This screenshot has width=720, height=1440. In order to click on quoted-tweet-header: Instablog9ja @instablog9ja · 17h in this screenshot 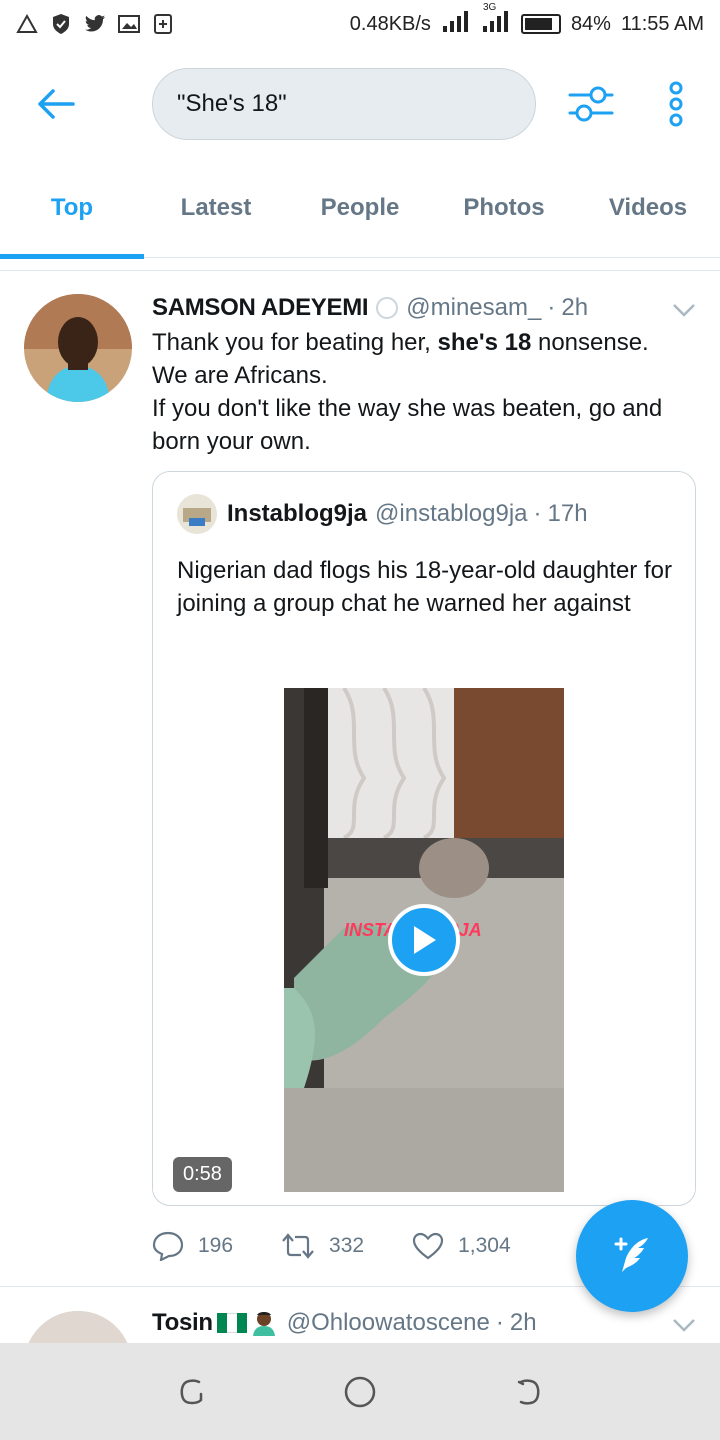, I will do `click(382, 514)`.